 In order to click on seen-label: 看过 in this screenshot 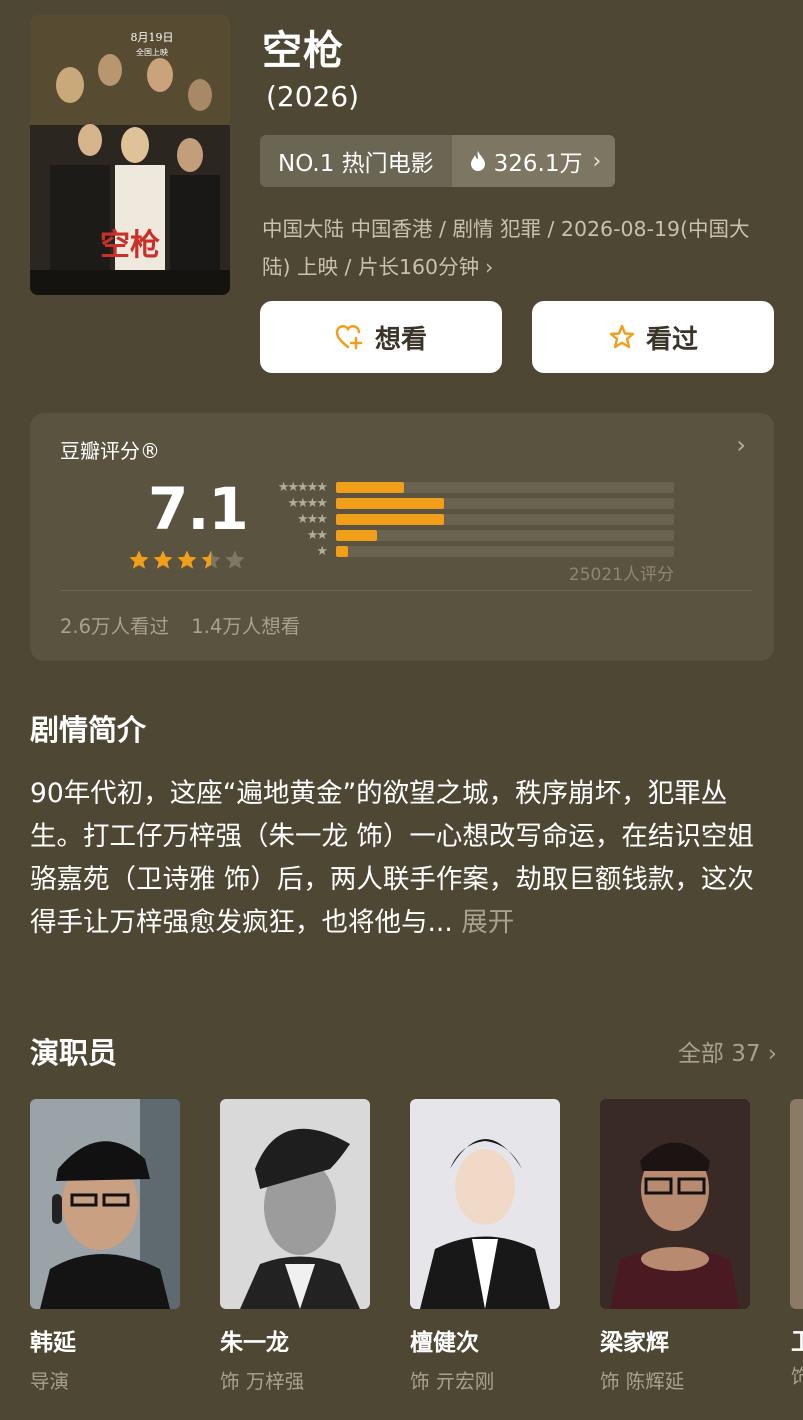, I will do `click(671, 339)`.